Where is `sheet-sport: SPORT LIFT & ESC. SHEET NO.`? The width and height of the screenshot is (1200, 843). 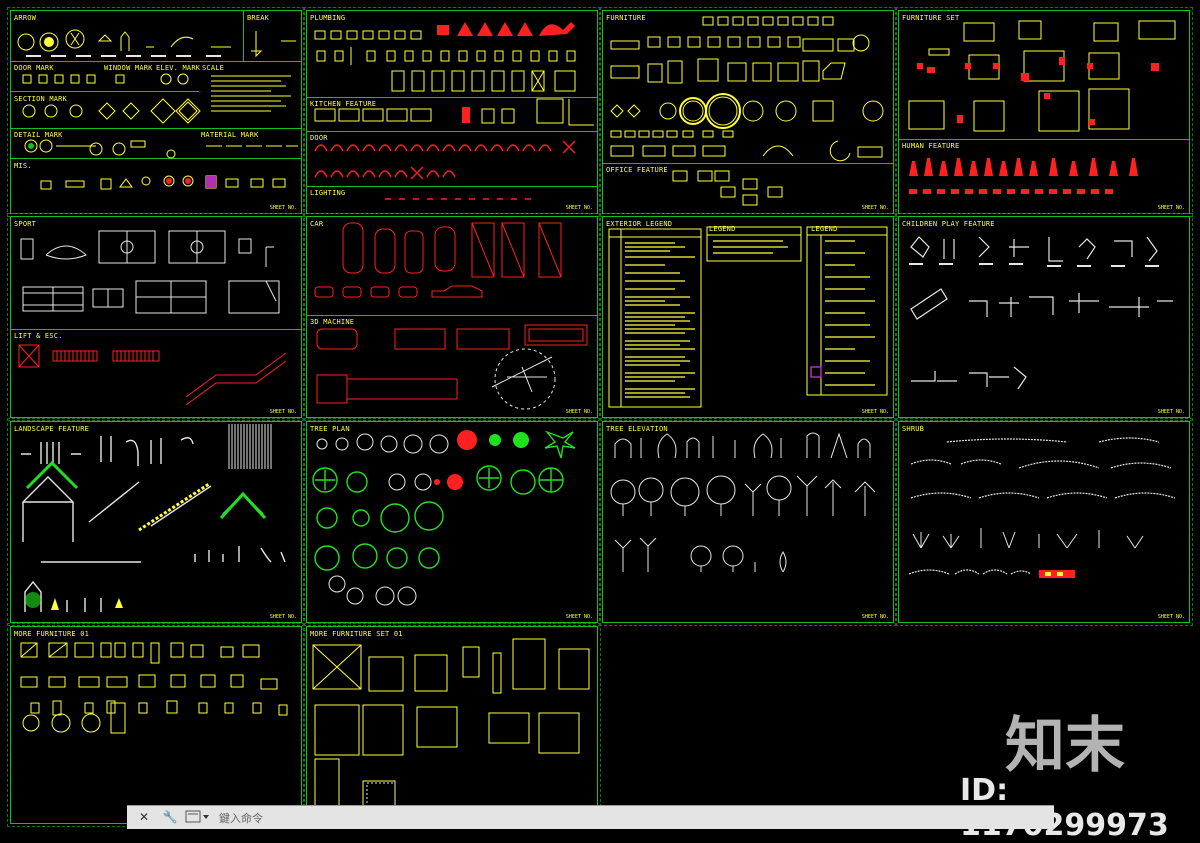 sheet-sport: SPORT LIFT & ESC. SHEET NO. is located at coordinates (156, 317).